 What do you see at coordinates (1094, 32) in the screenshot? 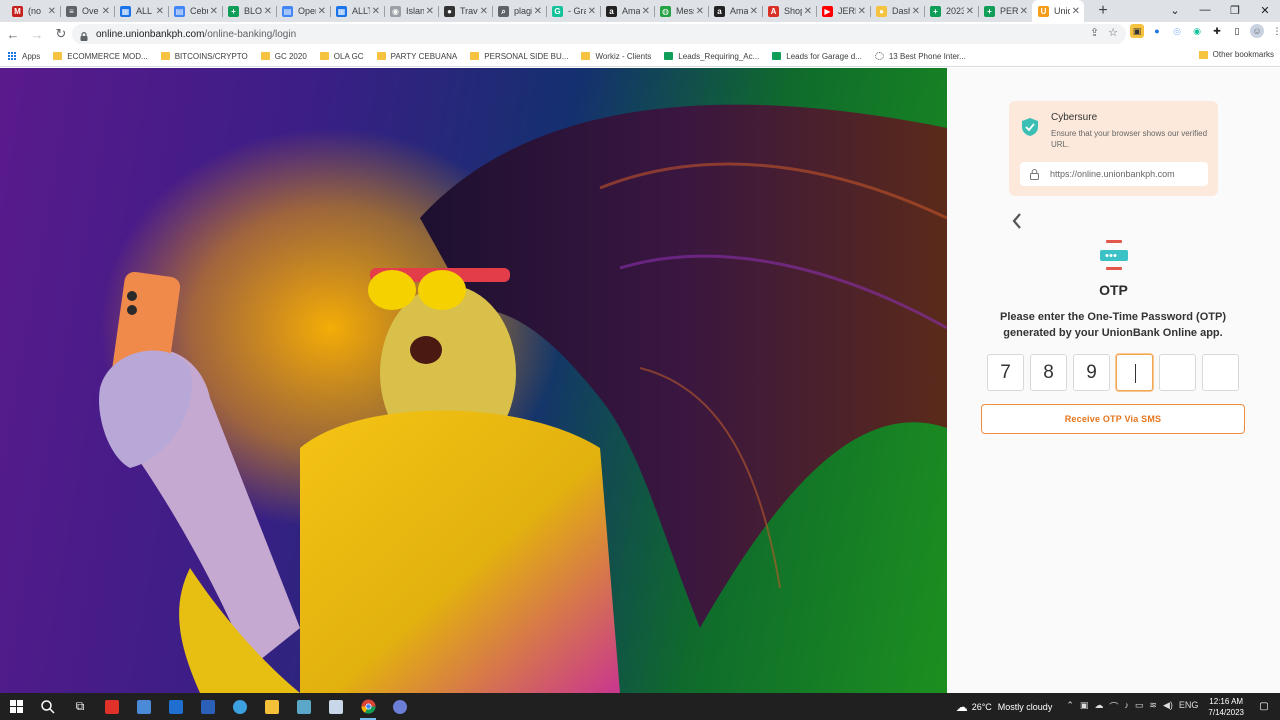
I see `share-icon: ⇪` at bounding box center [1094, 32].